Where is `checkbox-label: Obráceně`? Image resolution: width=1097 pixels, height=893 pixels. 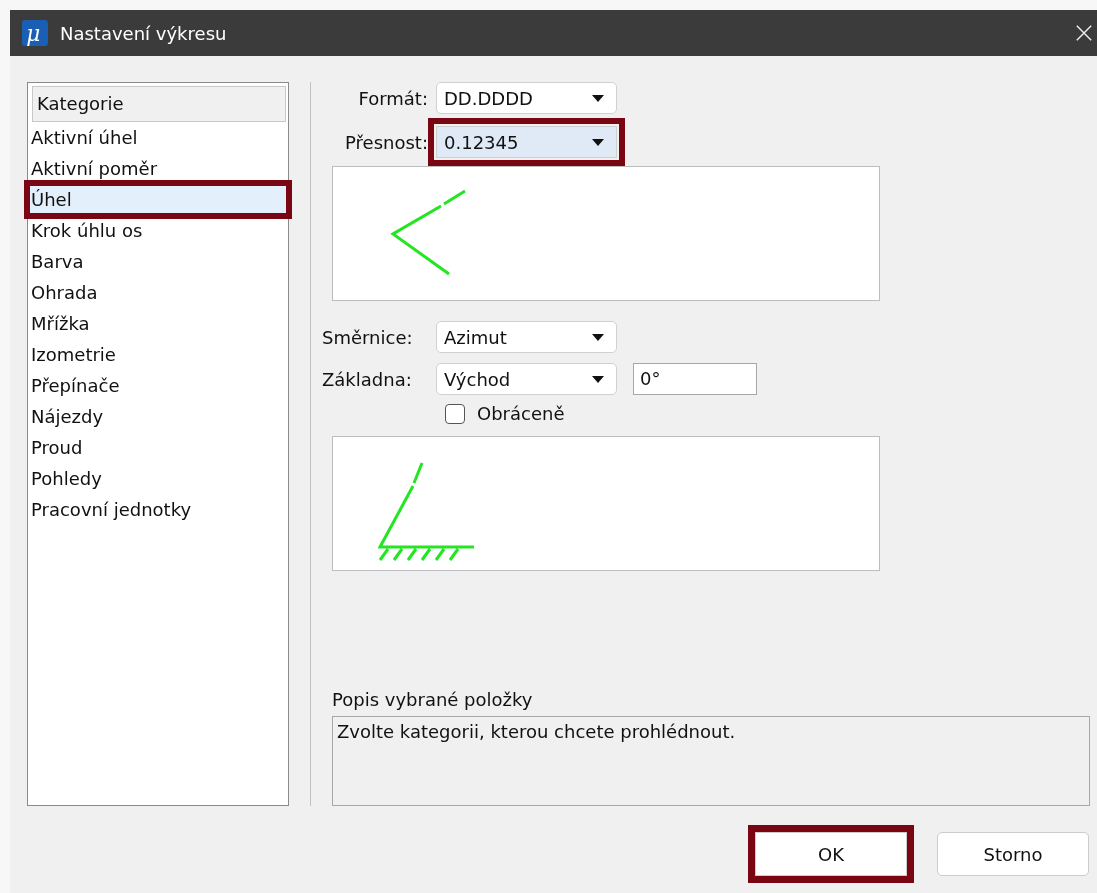 checkbox-label: Obráceně is located at coordinates (521, 413).